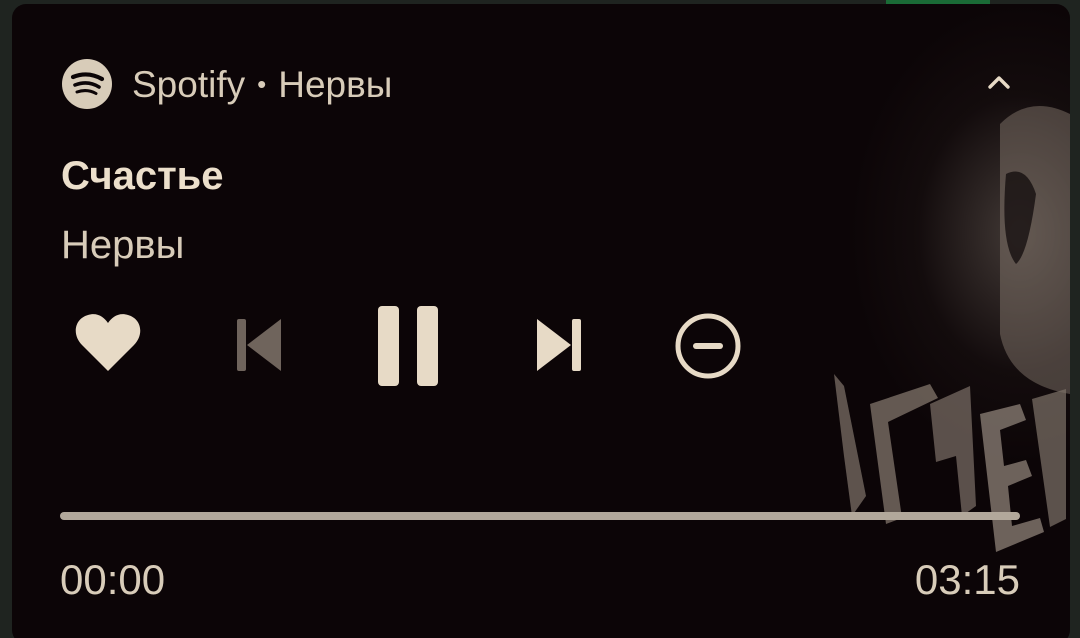 Image resolution: width=1080 pixels, height=638 pixels. I want to click on like-button, so click(108, 342).